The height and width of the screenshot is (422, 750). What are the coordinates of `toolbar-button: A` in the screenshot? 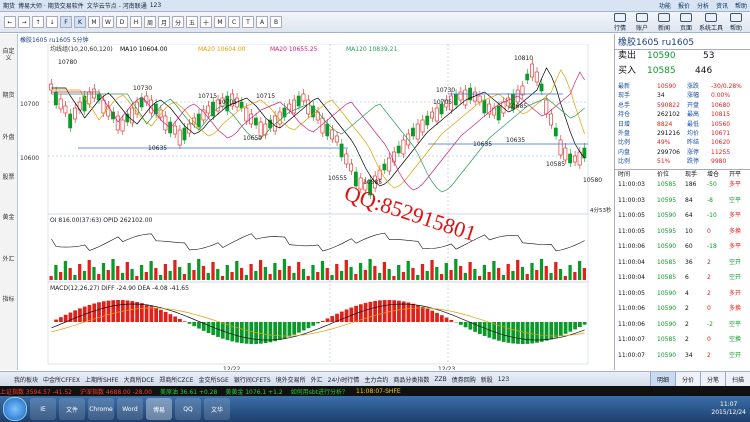 It's located at (262, 22).